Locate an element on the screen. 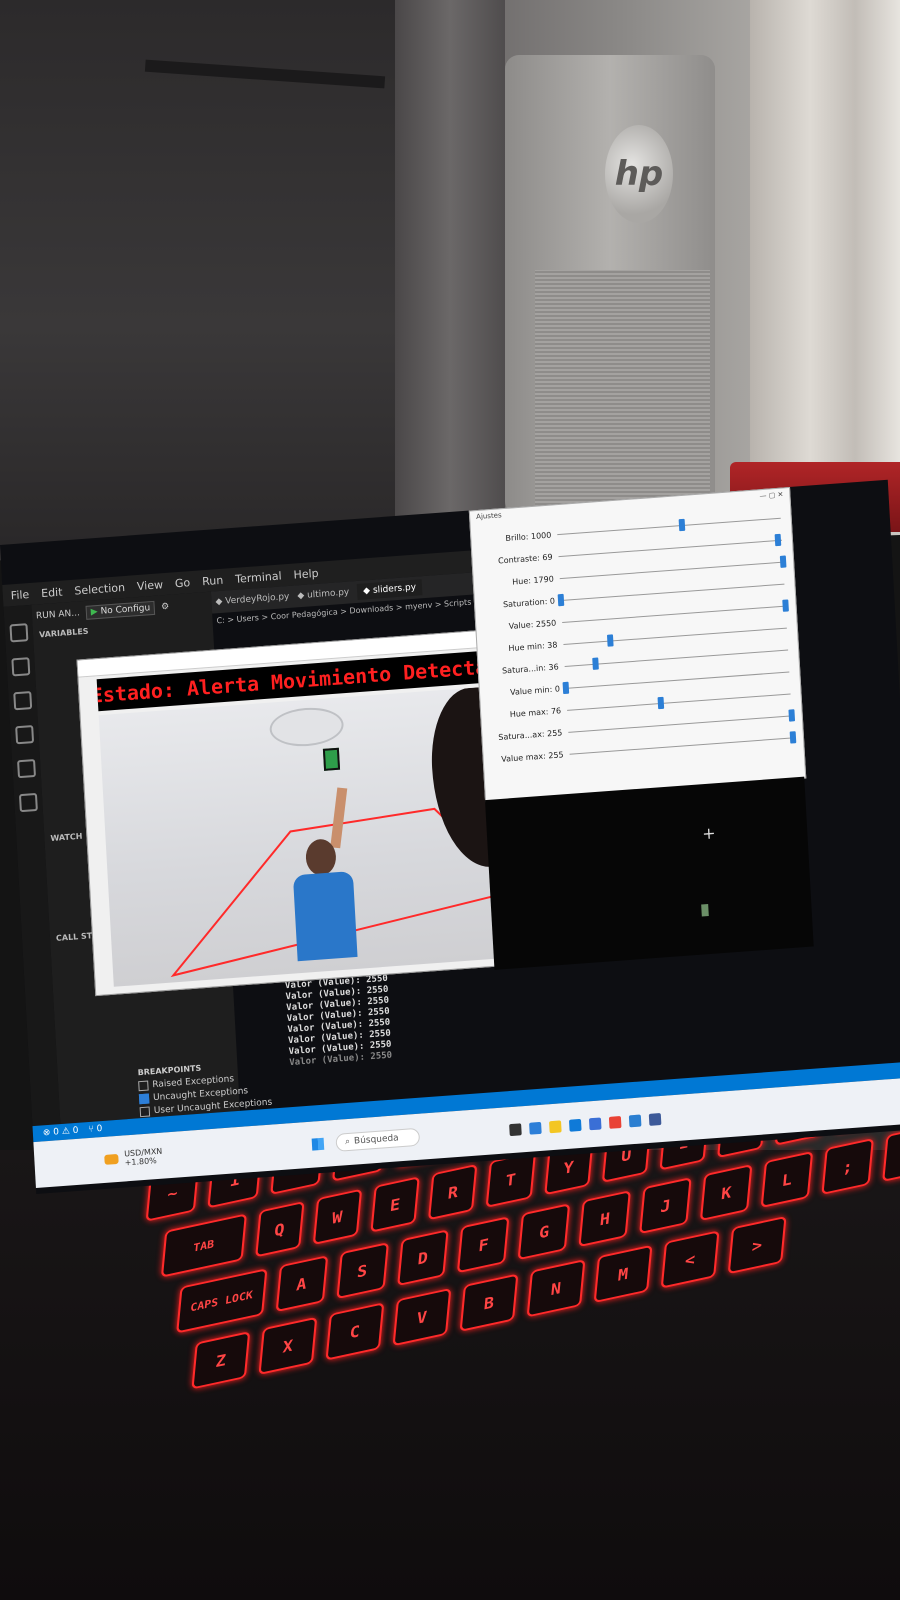  edge-icon is located at coordinates (575, 1125).